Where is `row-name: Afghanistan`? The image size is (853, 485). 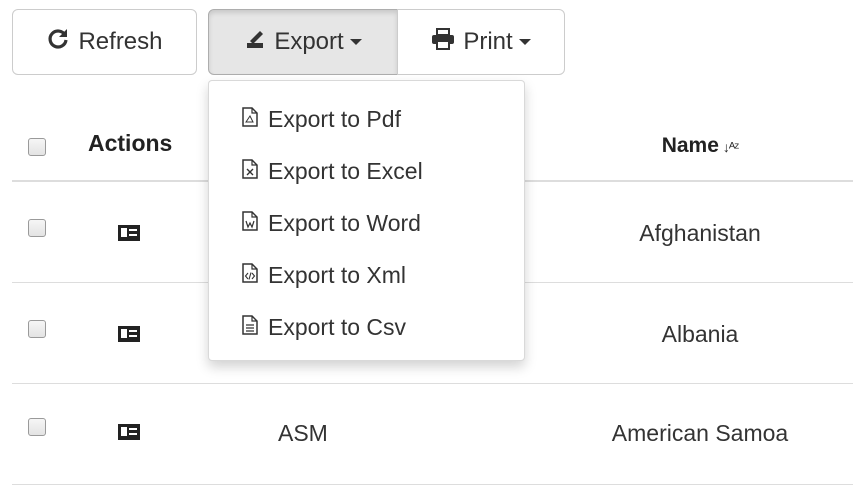 row-name: Afghanistan is located at coordinates (700, 233).